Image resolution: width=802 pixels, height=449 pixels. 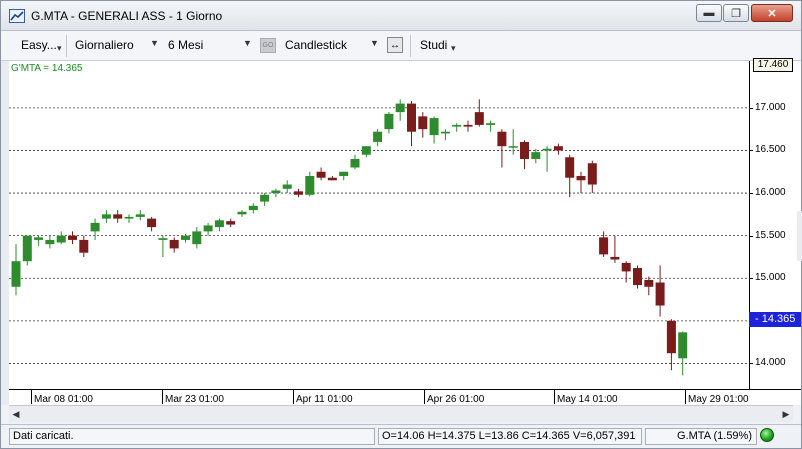 I want to click on horizontal-scrollbar: ◀ ▶, so click(x=401, y=413).